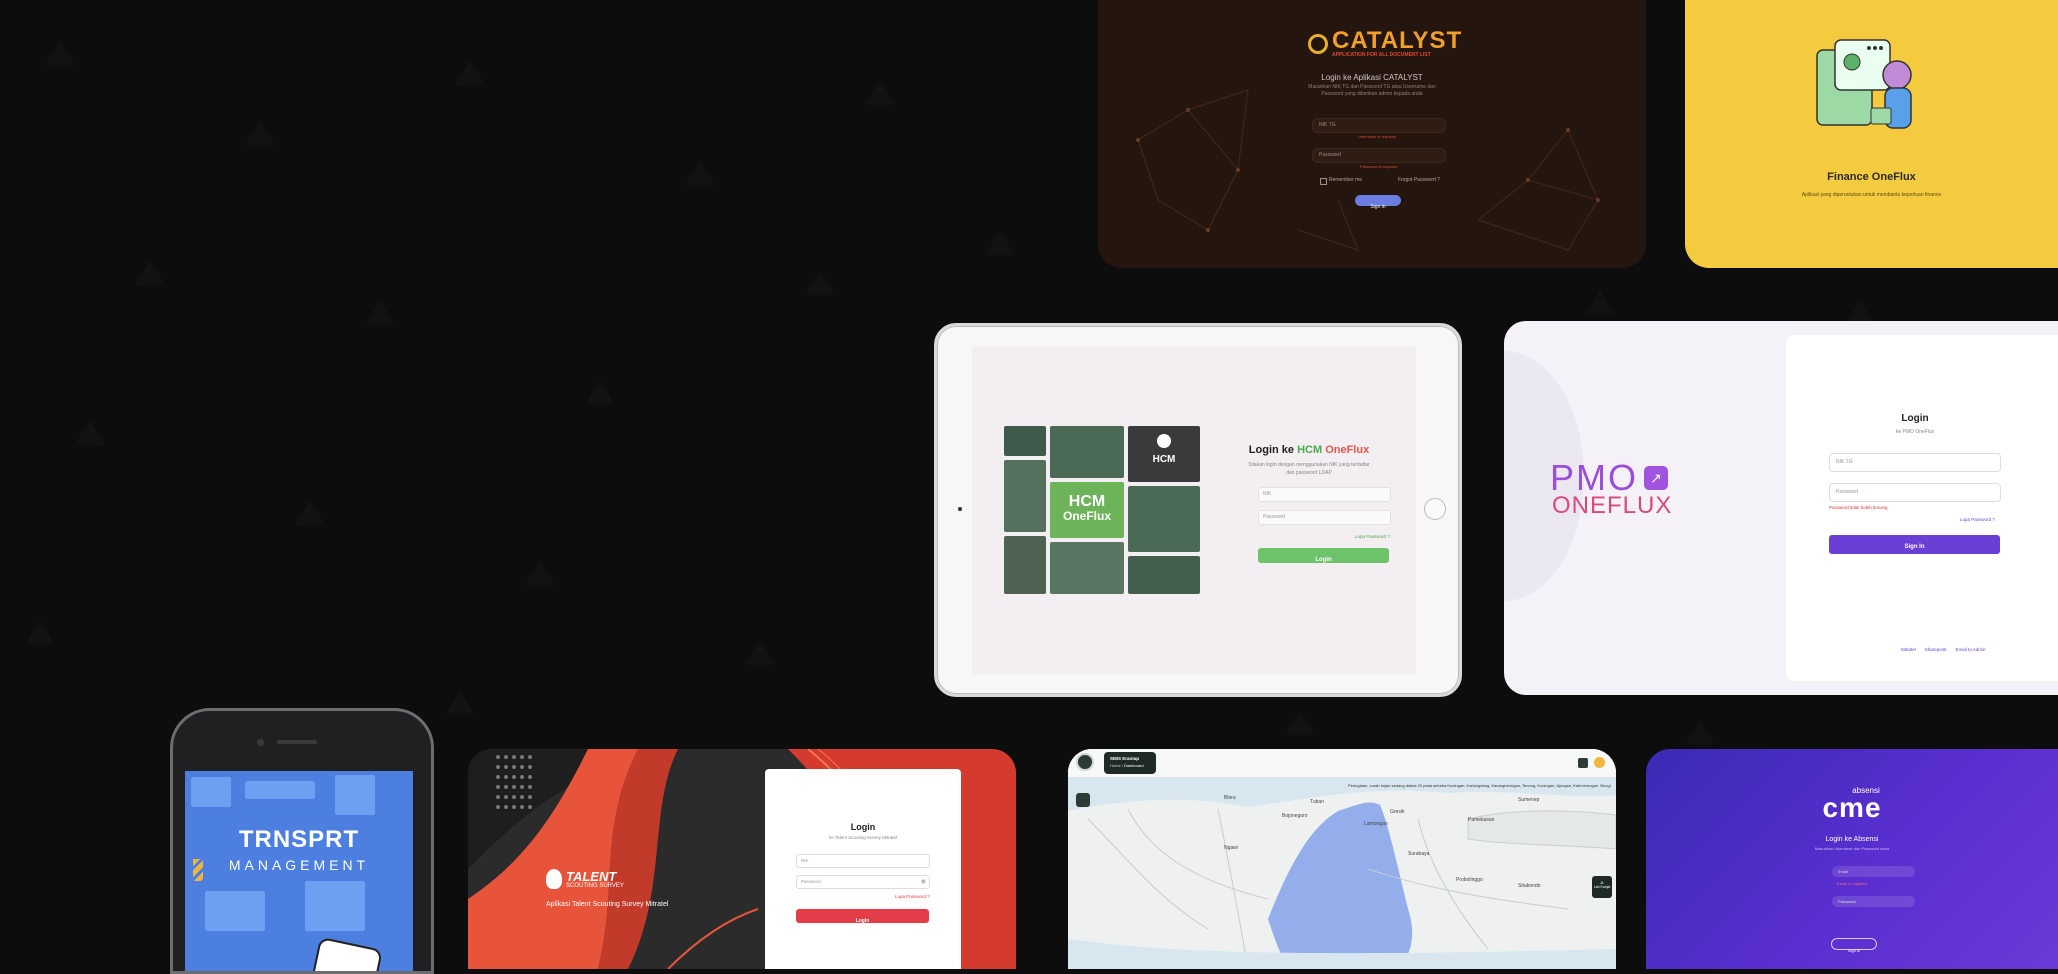 The image size is (2058, 974). I want to click on map-place-bojonegoro: Bojonegoro, so click(1295, 816).